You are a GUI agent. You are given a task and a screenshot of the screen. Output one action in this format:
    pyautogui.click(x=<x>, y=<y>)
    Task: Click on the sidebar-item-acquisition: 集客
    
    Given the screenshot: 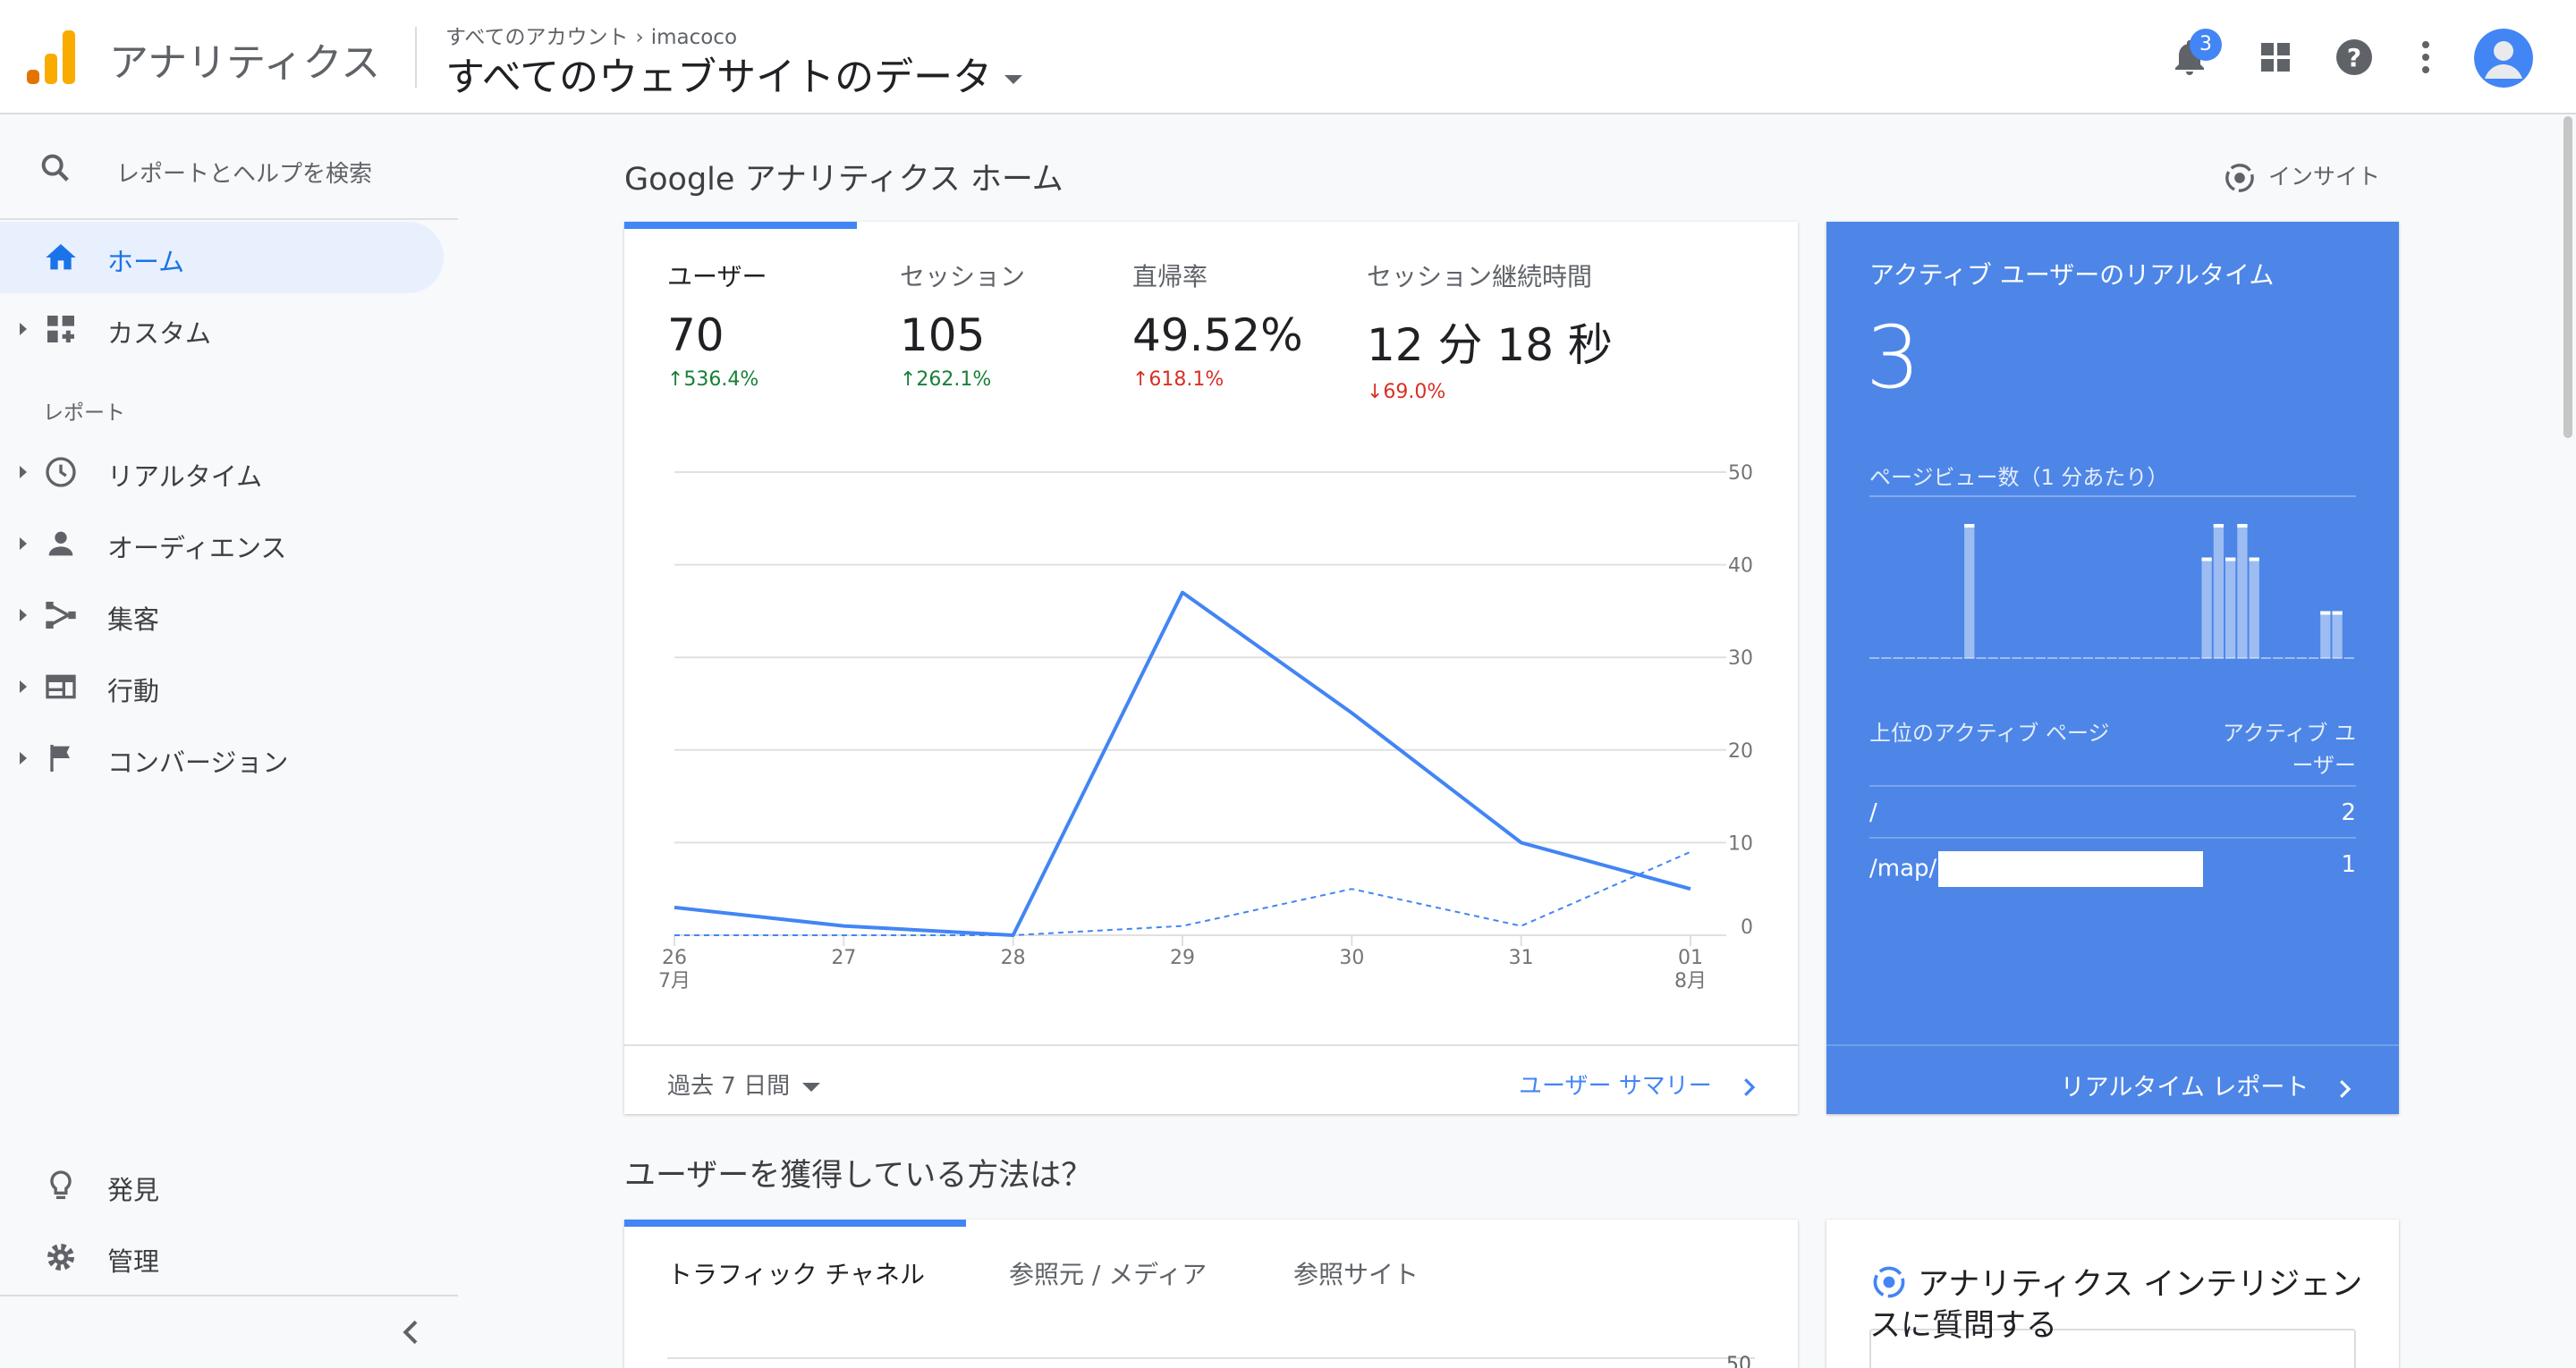 What is the action you would take?
    pyautogui.click(x=222, y=615)
    